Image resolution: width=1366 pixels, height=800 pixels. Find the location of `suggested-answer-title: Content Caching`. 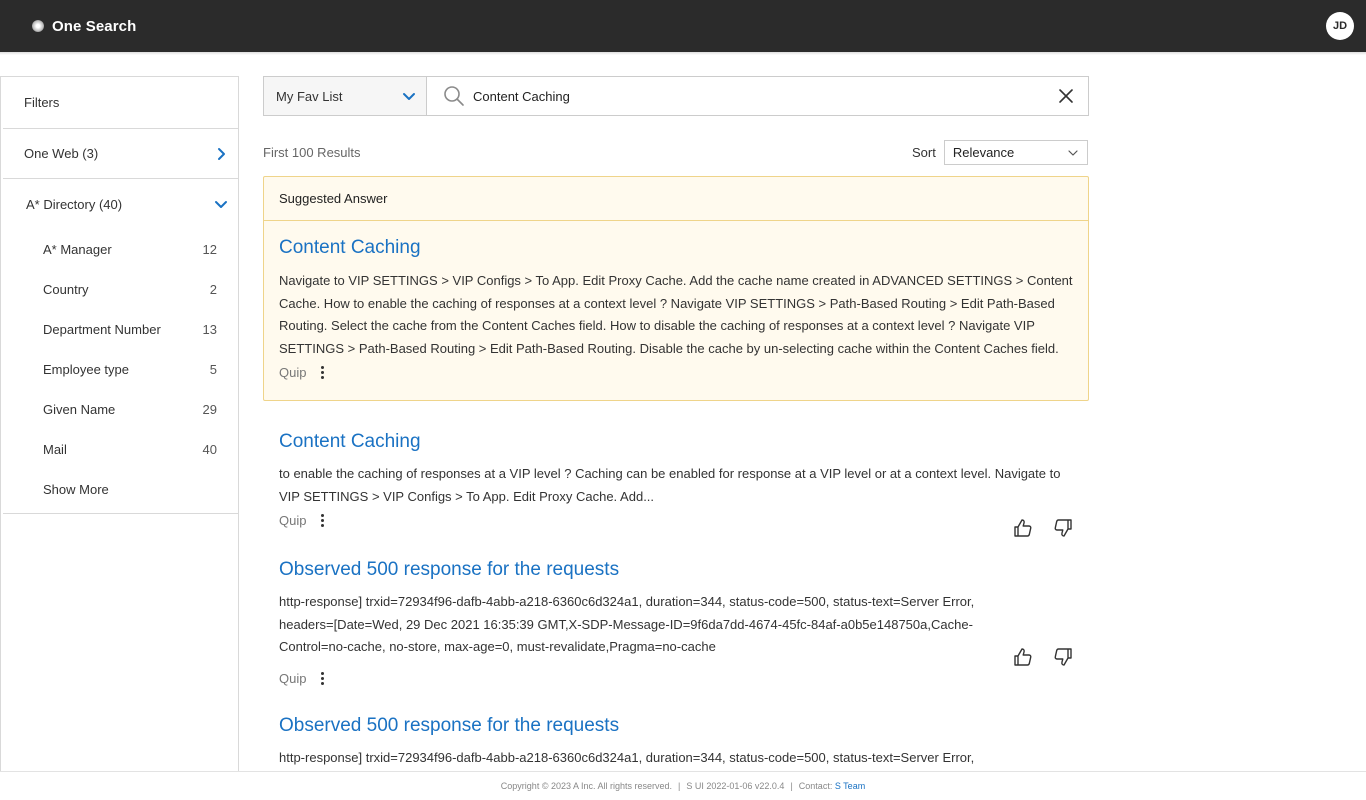

suggested-answer-title: Content Caching is located at coordinates (676, 248).